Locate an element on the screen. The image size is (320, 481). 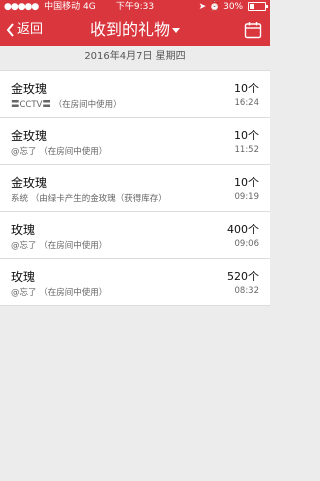
gift-time: 09:19 is located at coordinates (247, 197).